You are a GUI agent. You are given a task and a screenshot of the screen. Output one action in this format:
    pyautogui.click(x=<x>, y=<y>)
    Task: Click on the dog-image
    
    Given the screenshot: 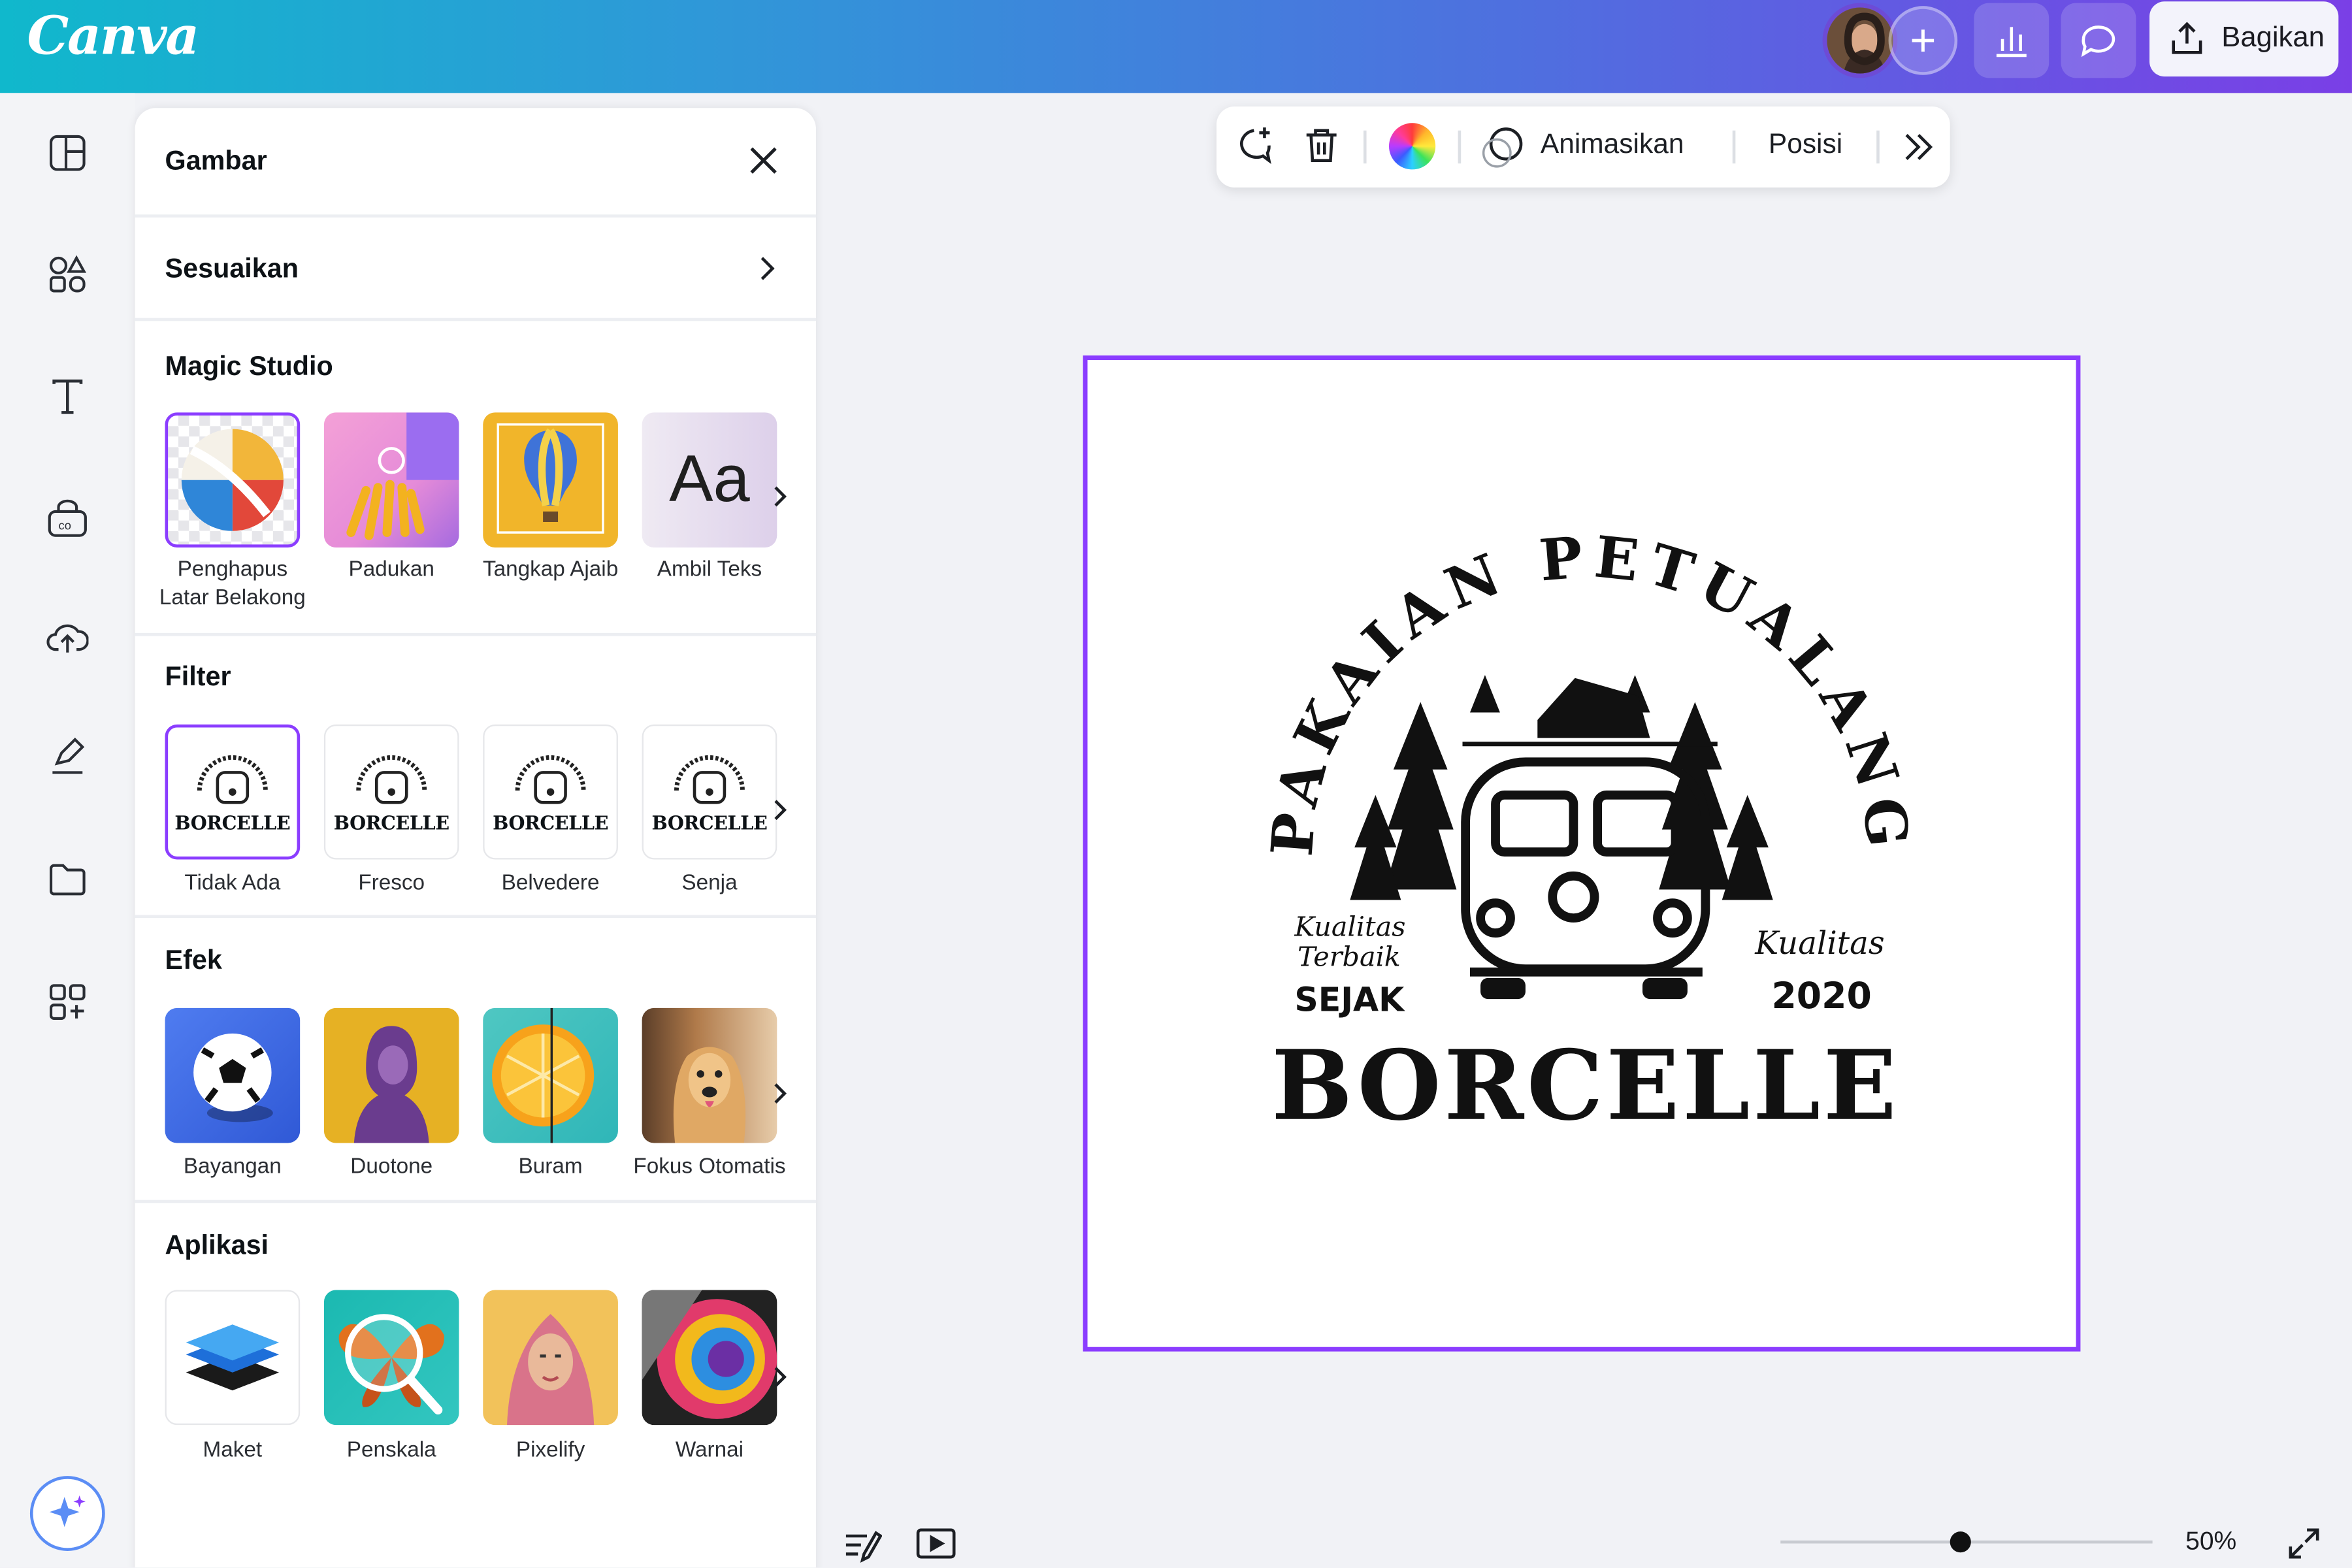 What is the action you would take?
    pyautogui.click(x=709, y=1095)
    